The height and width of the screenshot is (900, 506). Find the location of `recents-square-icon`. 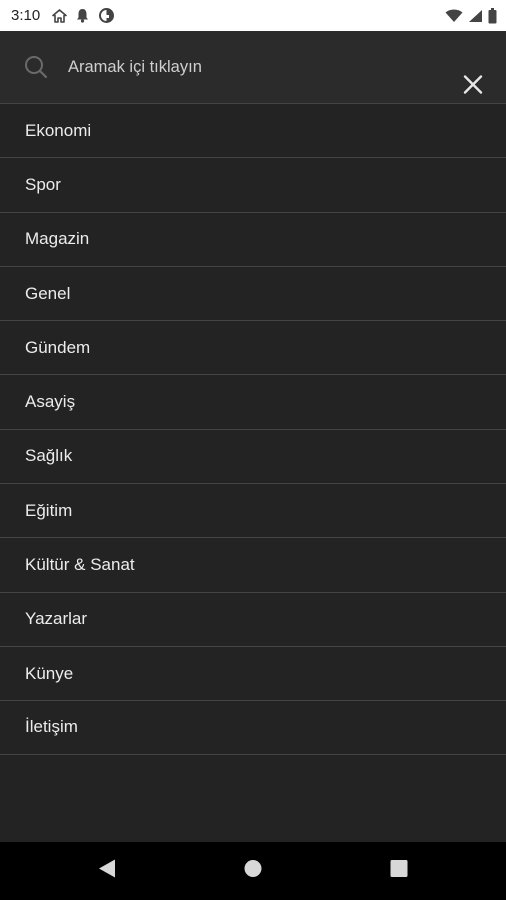

recents-square-icon is located at coordinates (399, 871).